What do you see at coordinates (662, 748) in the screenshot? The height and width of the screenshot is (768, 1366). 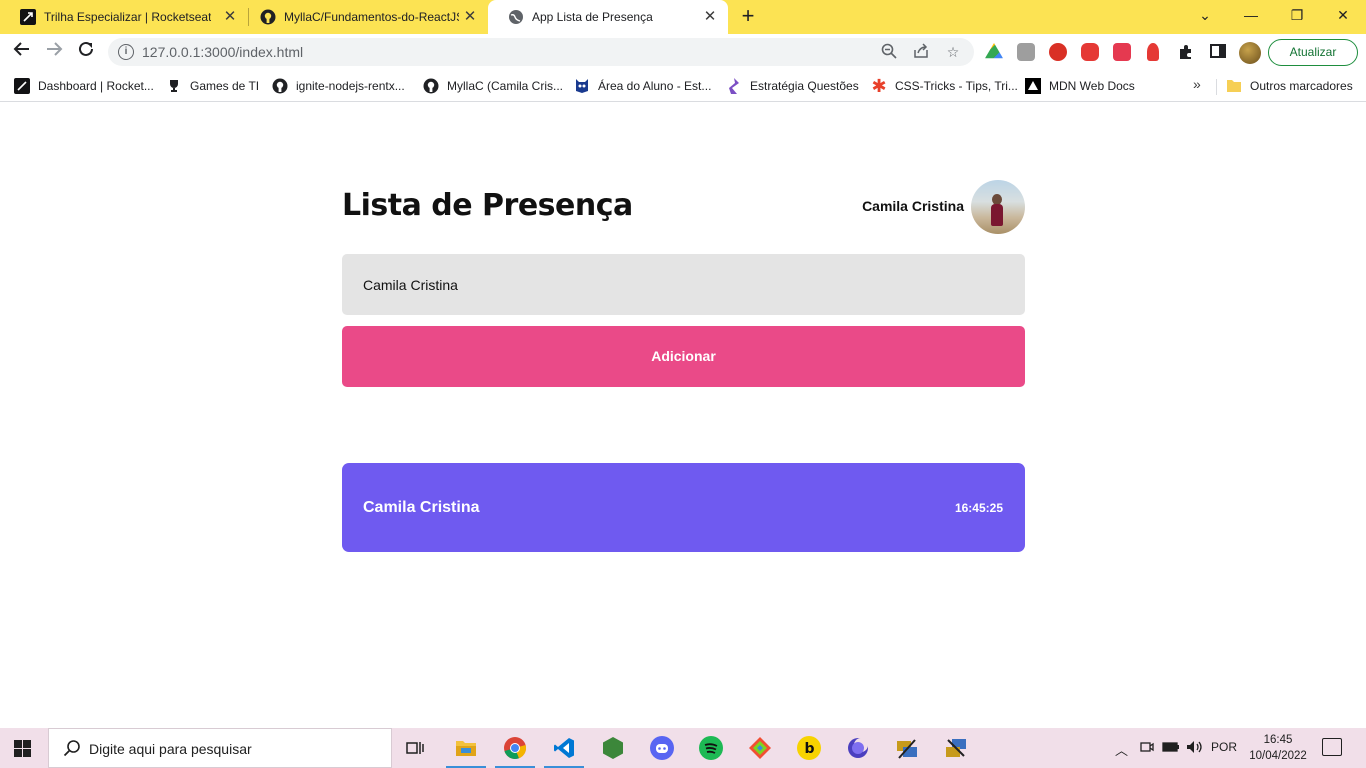 I see `discord-icon` at bounding box center [662, 748].